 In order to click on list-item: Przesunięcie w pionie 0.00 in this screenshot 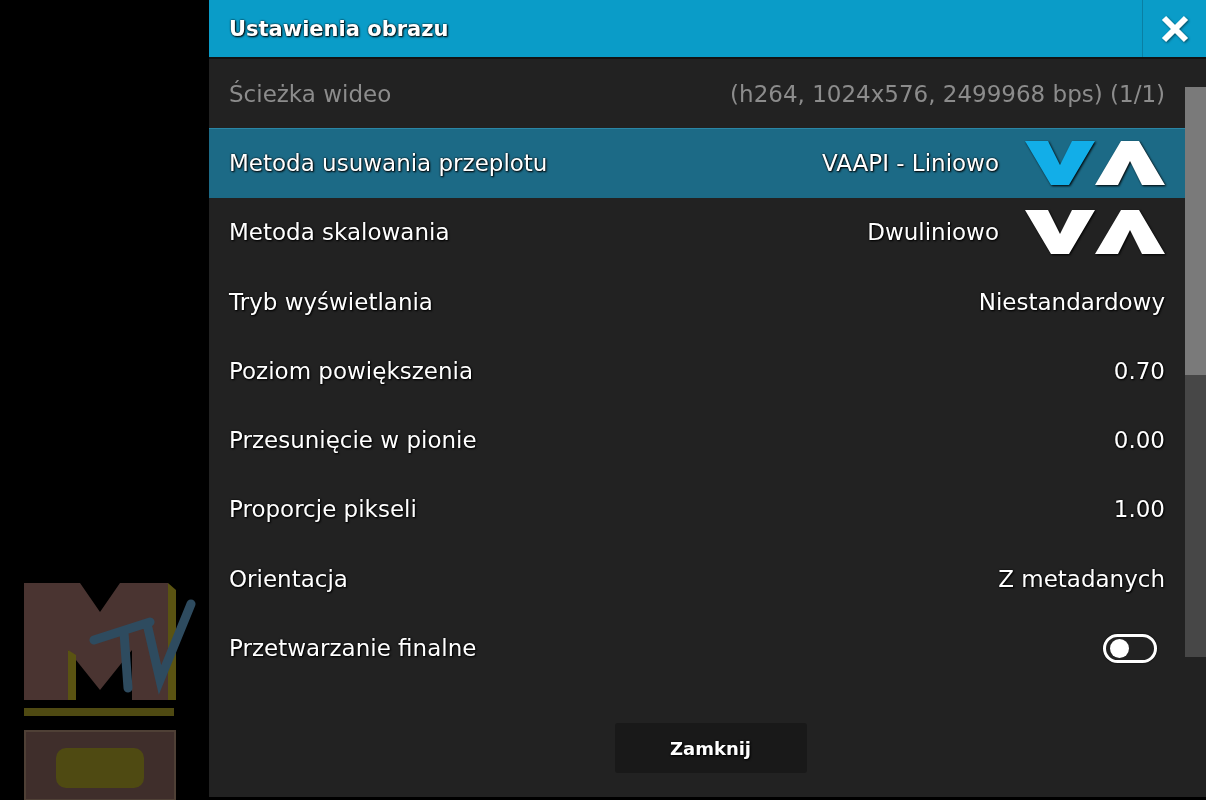, I will do `click(697, 440)`.